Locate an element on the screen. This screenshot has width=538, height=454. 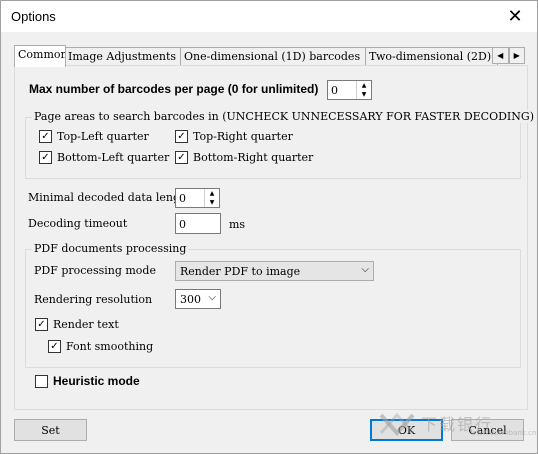
ok-button: OK is located at coordinates (406, 430).